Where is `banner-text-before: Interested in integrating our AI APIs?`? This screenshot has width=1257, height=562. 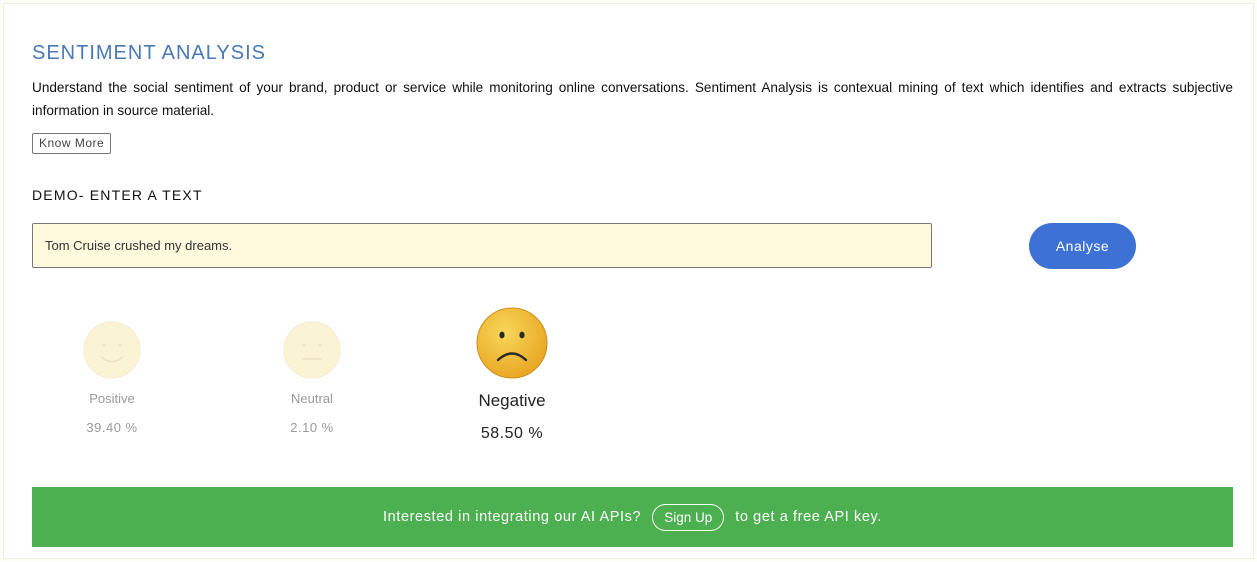
banner-text-before: Interested in integrating our AI APIs? is located at coordinates (512, 517).